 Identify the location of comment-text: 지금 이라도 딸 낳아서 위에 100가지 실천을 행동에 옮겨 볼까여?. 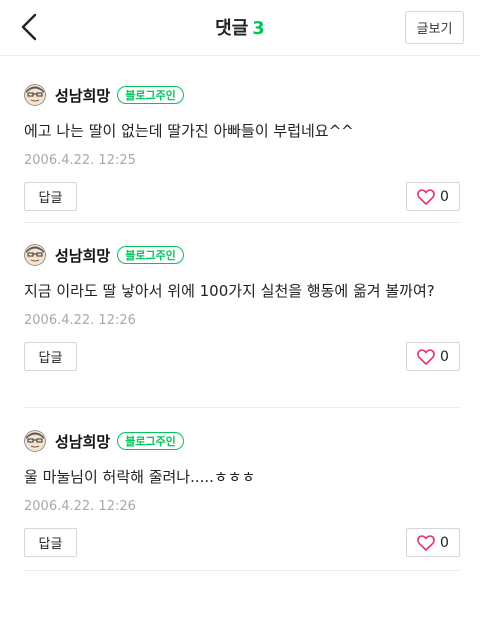
(229, 291).